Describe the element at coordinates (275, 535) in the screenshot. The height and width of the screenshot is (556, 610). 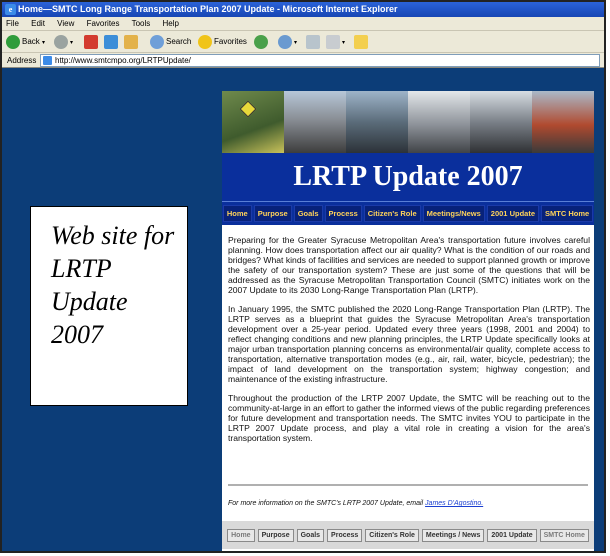
I see `footer-nav-purpose: Purpose` at that location.